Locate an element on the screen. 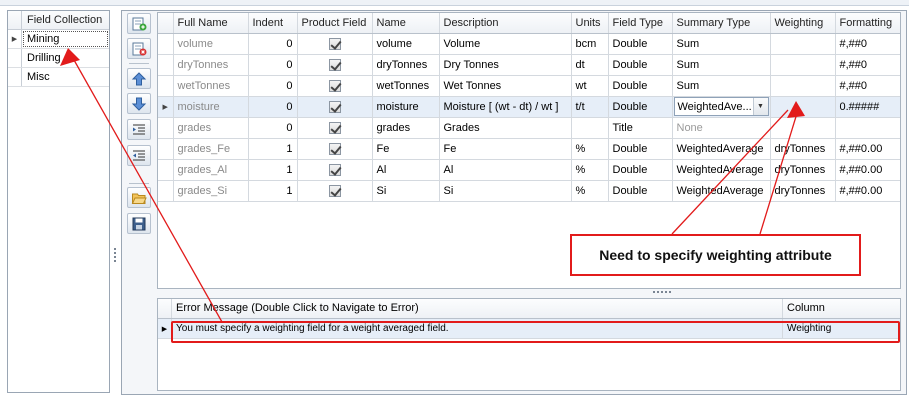 The height and width of the screenshot is (399, 909). cell-full-name: grades is located at coordinates (211, 128).